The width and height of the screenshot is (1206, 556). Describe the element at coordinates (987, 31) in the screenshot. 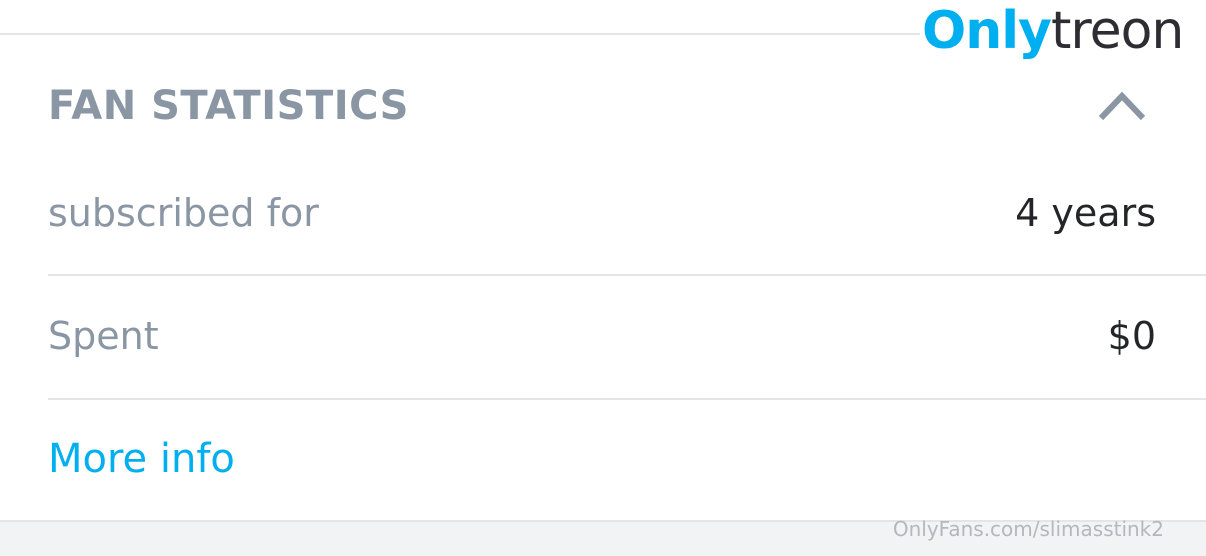

I see `logo-text-only: Only` at that location.